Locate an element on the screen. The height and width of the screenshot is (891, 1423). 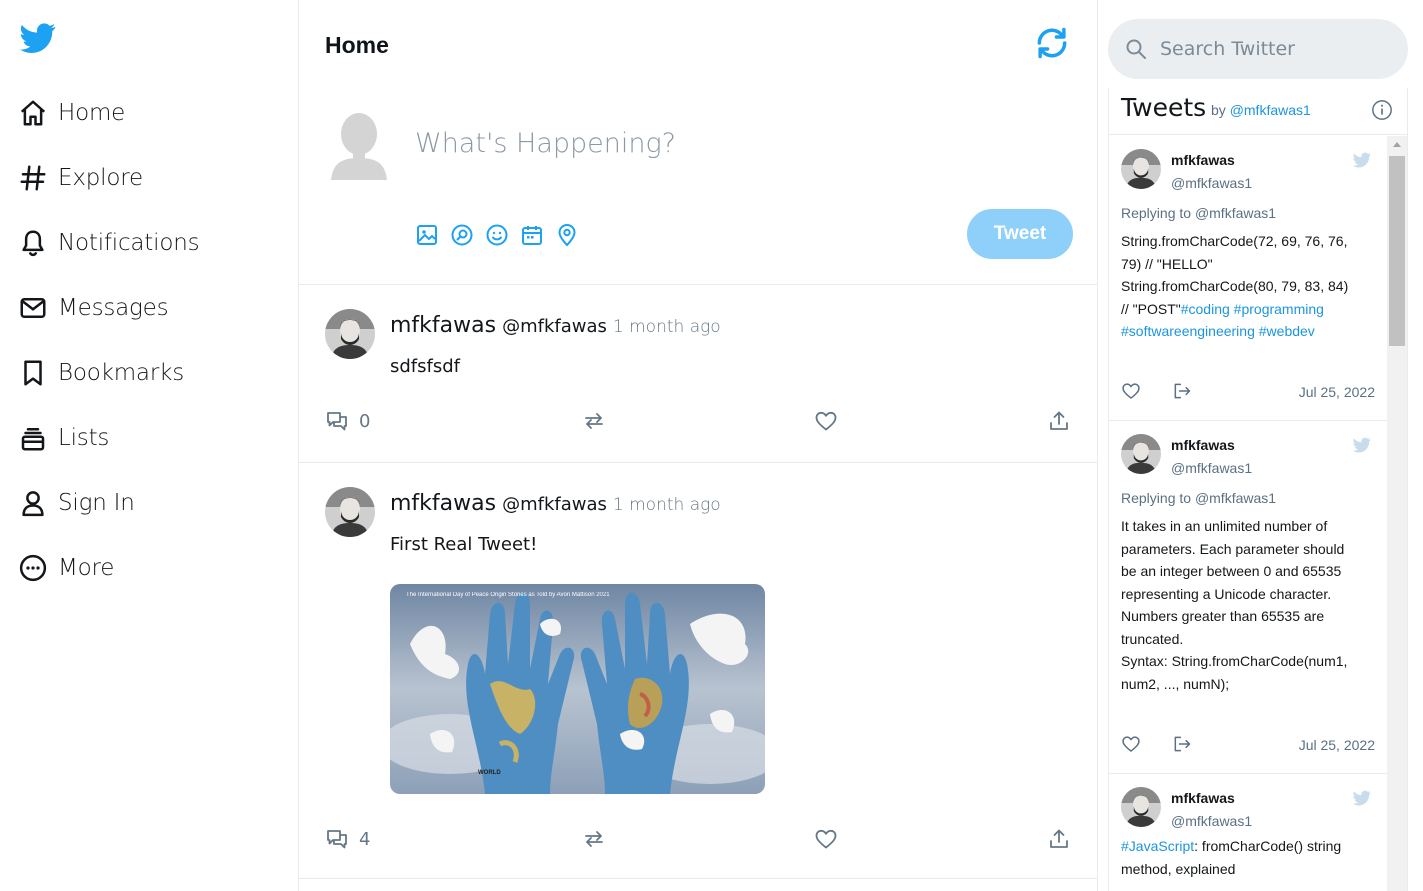
sidebar-item-messages: Messages is located at coordinates (93, 308).